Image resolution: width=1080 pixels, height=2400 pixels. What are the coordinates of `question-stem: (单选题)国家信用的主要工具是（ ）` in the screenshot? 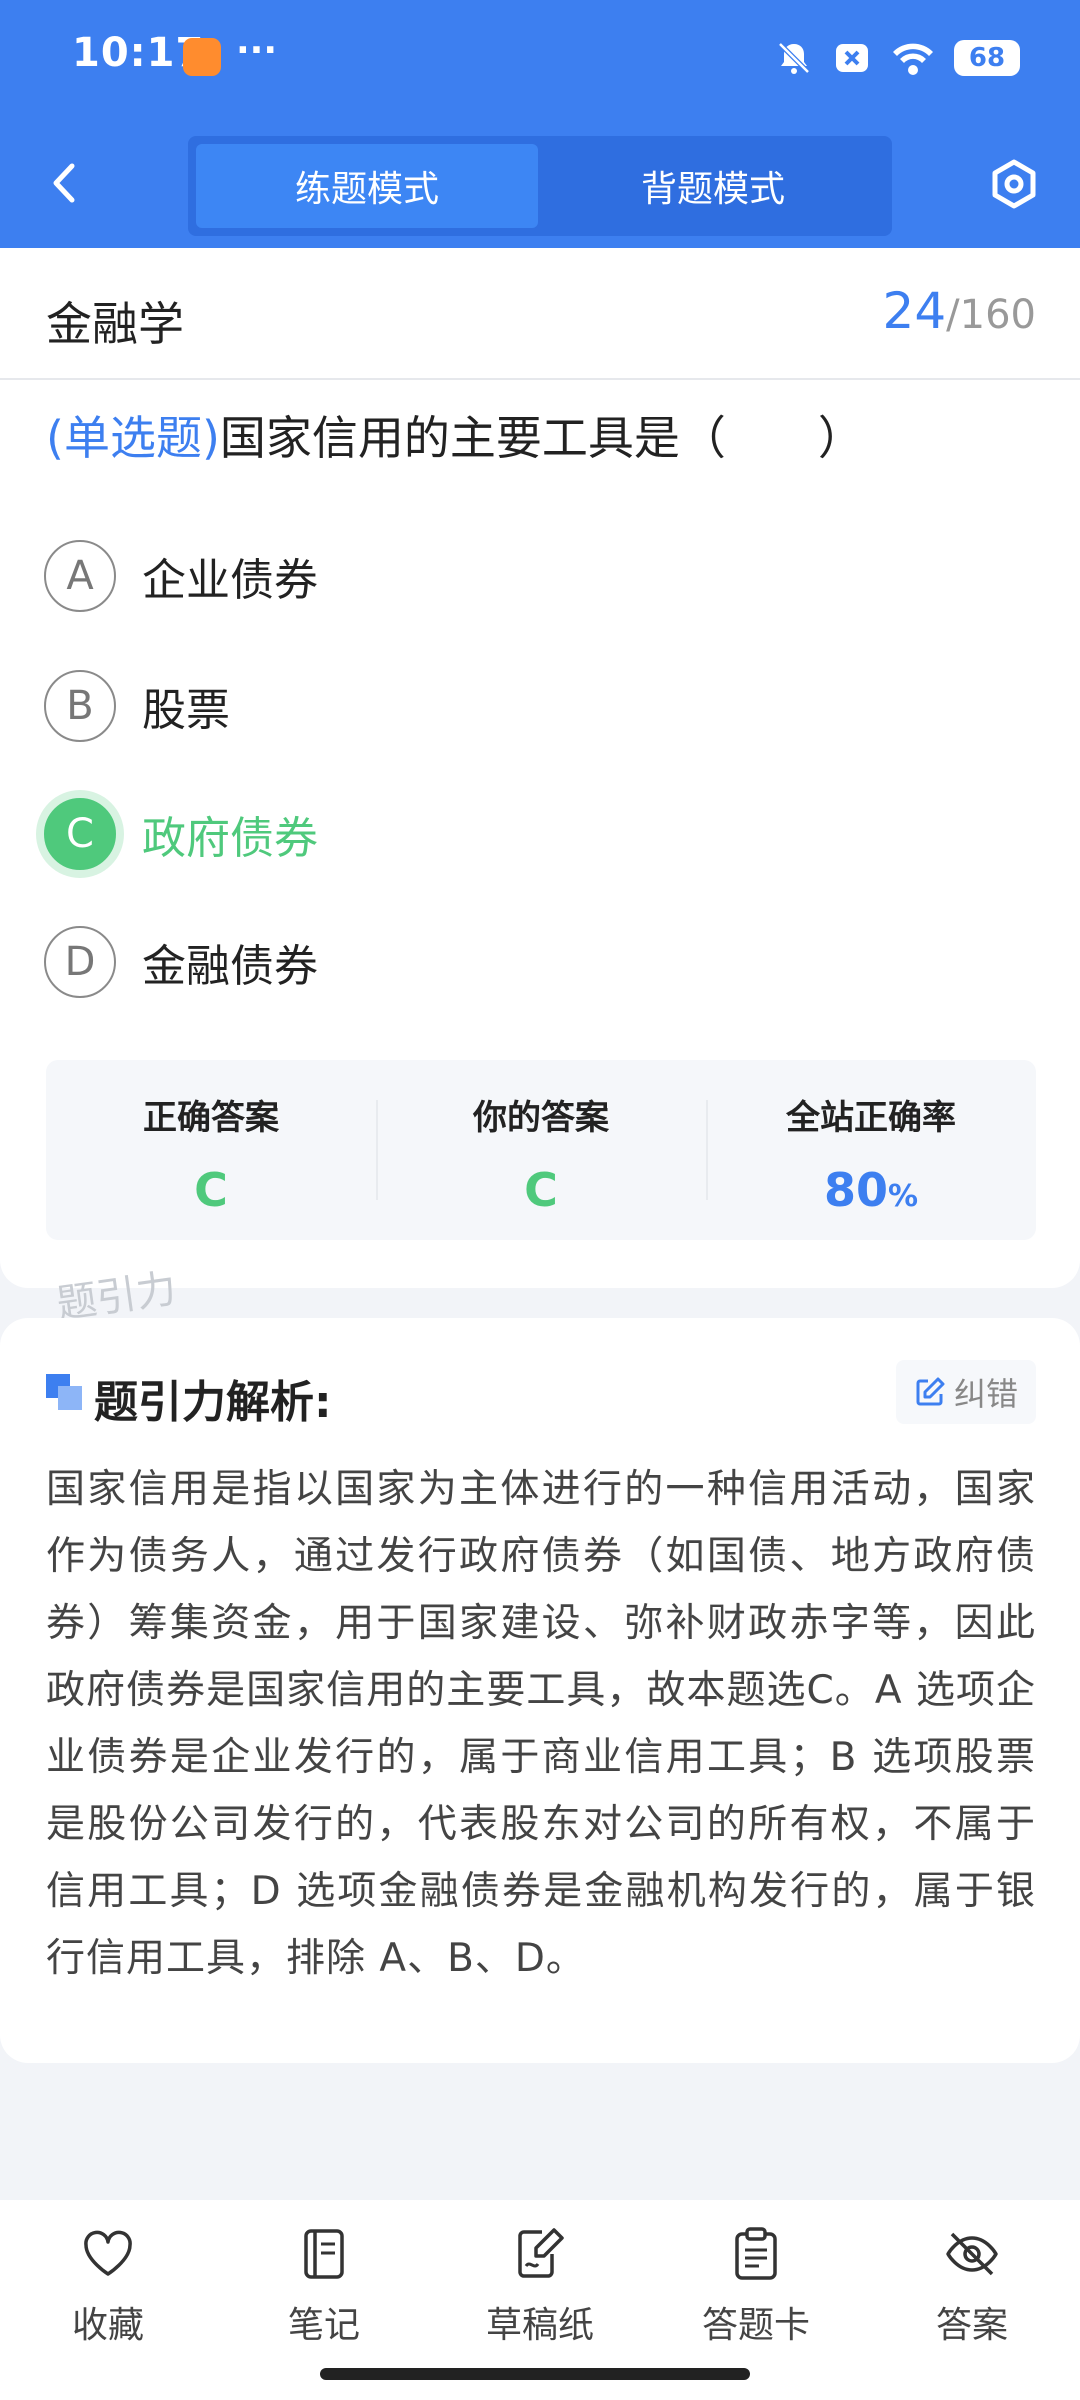 It's located at (546, 438).